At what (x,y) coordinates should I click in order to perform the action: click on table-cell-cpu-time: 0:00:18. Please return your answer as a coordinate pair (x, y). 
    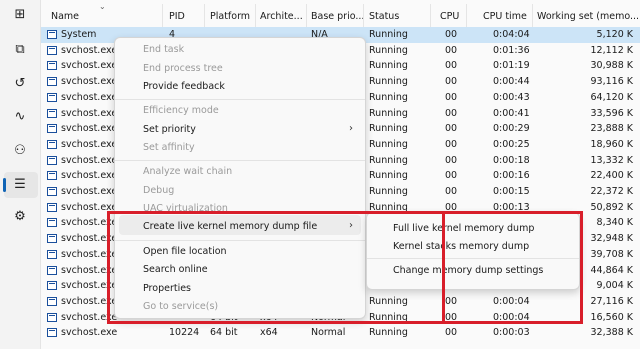
    Looking at the image, I should click on (511, 160).